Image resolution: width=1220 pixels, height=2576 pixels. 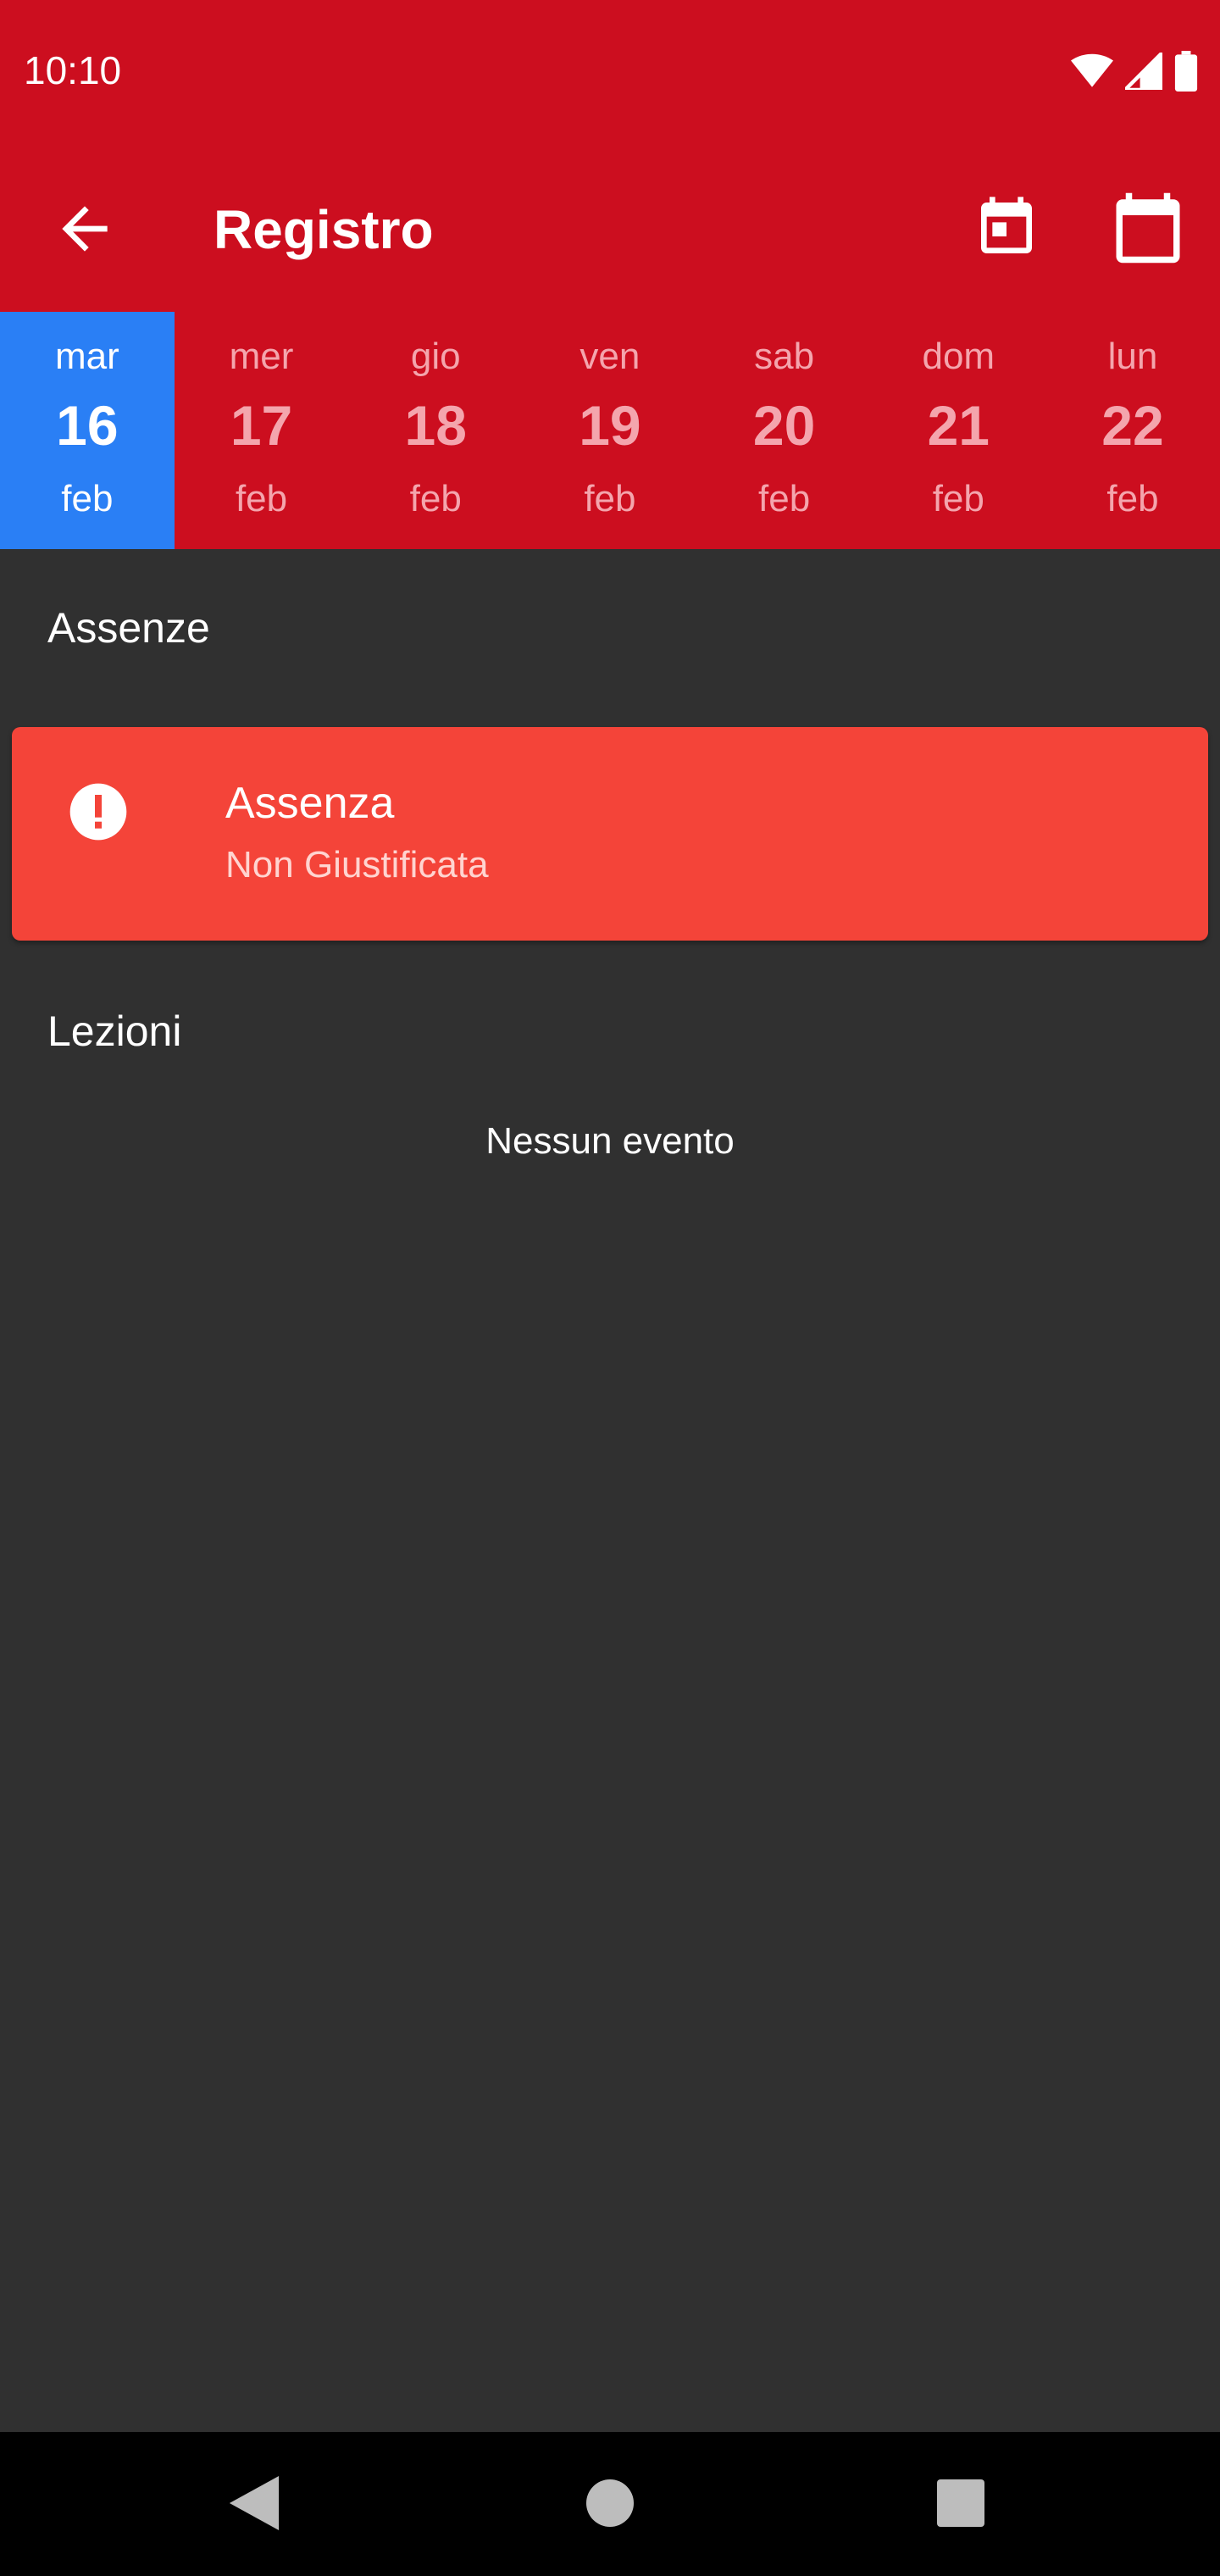 I want to click on day-number: 18, so click(x=435, y=425).